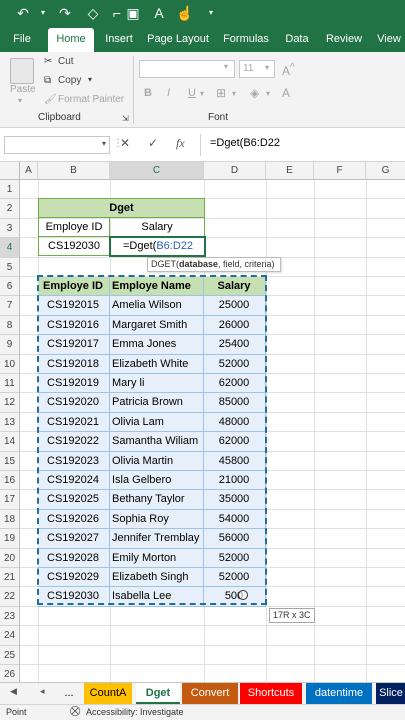 This screenshot has width=405, height=720. What do you see at coordinates (74, 384) in the screenshot?
I see `table-cell: CS192019` at bounding box center [74, 384].